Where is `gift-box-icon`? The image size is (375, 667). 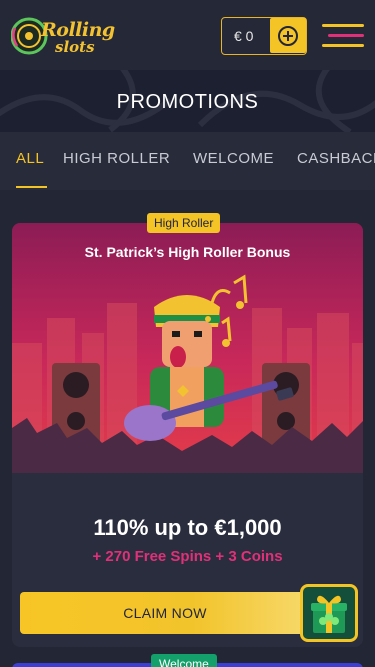 gift-box-icon is located at coordinates (329, 614).